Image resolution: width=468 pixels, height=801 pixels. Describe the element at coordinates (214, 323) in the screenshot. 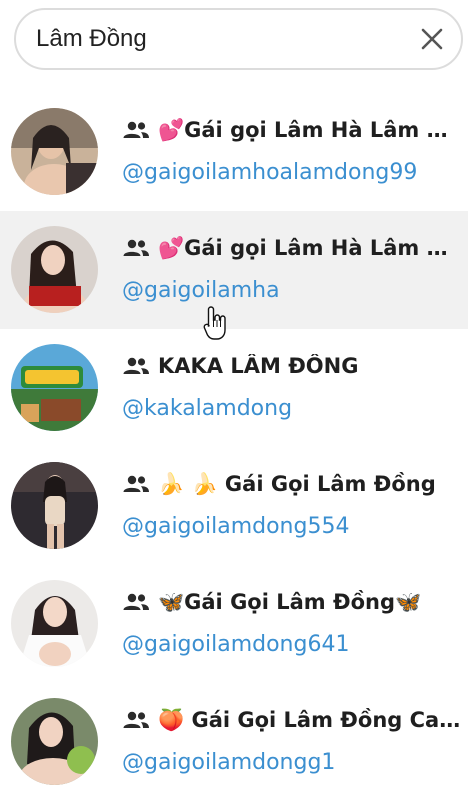

I see `hand-cursor-icon` at that location.